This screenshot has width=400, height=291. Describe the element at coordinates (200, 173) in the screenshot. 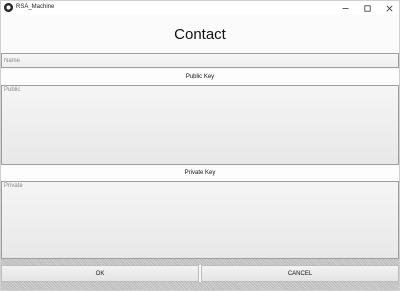

I see `private-key-label: Private Key` at that location.